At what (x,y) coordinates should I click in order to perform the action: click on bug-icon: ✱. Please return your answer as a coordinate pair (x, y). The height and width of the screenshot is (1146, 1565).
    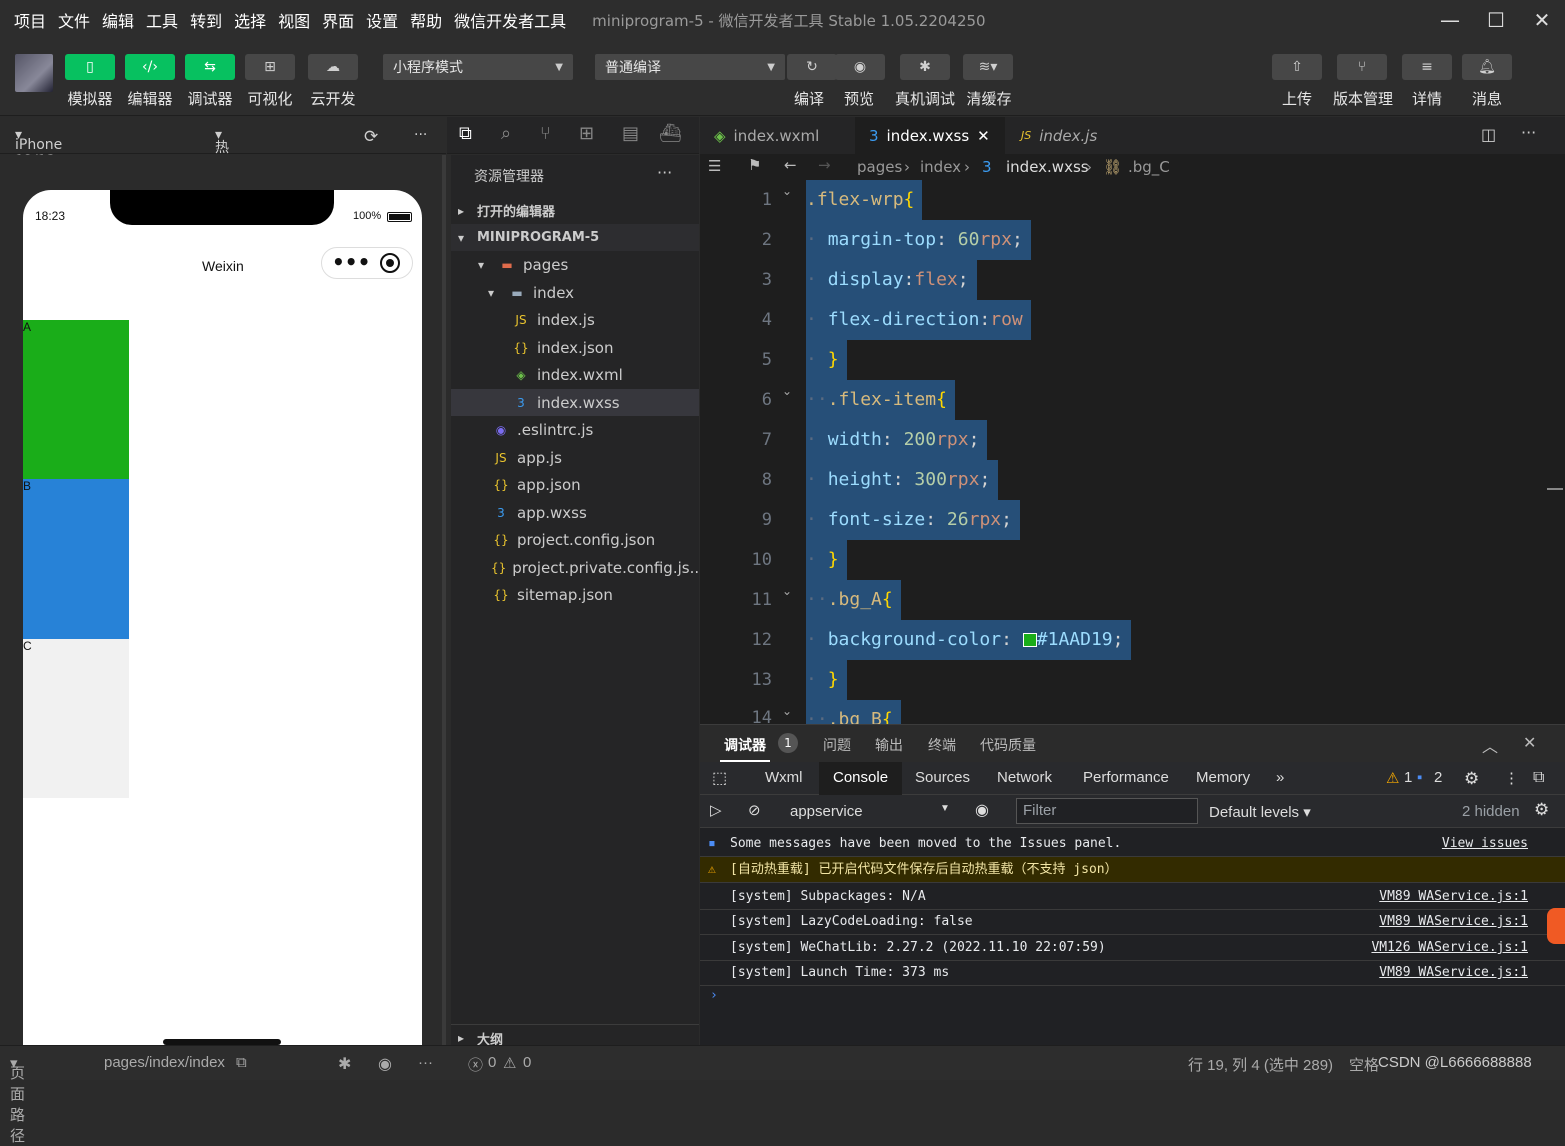
    Looking at the image, I should click on (344, 1064).